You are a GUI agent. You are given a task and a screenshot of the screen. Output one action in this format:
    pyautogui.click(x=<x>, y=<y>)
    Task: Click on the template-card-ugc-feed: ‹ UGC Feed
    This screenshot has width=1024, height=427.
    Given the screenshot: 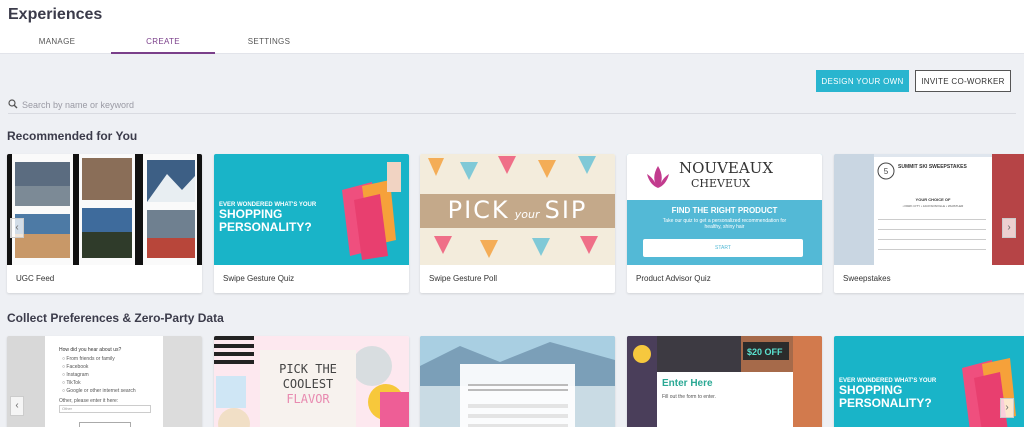 What is the action you would take?
    pyautogui.click(x=104, y=223)
    